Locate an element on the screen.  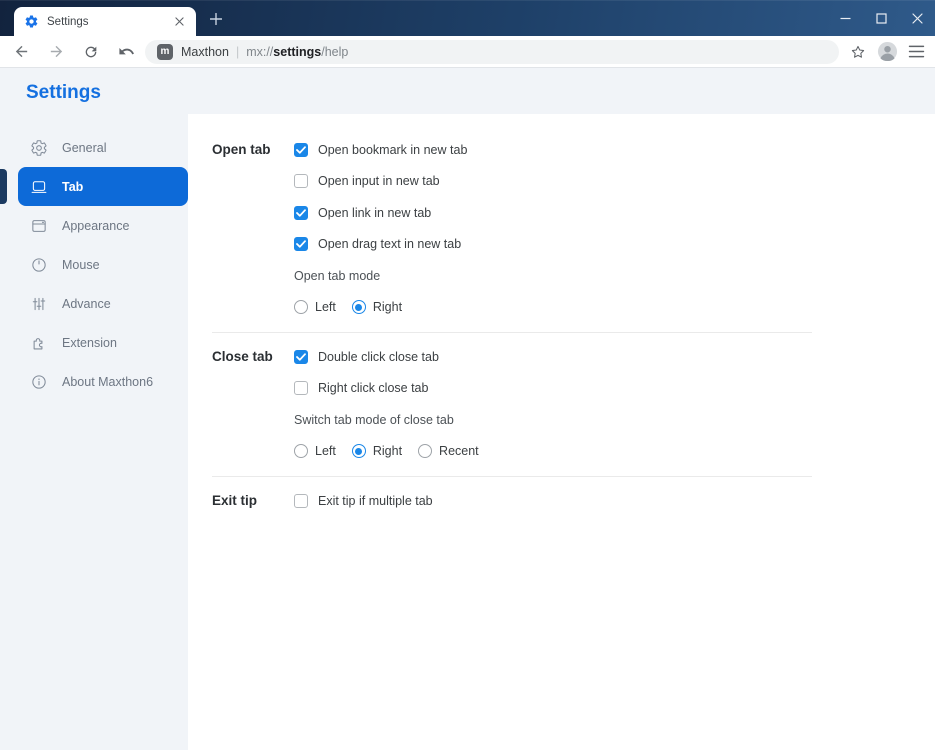
checkbox-open-input-in-new-tab is located at coordinates (301, 181).